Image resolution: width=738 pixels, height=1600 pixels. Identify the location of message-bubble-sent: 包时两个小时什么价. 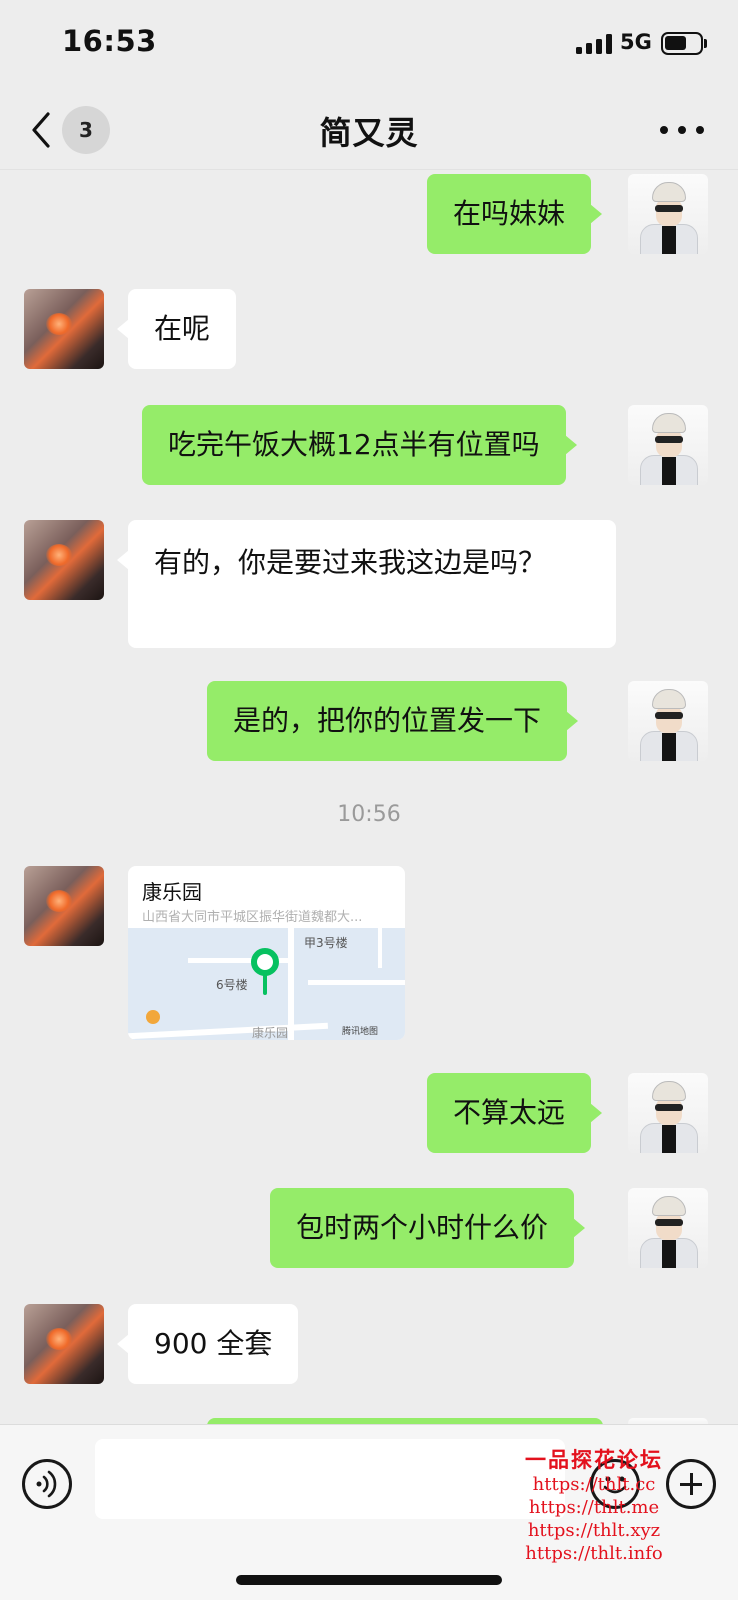
(428, 1228).